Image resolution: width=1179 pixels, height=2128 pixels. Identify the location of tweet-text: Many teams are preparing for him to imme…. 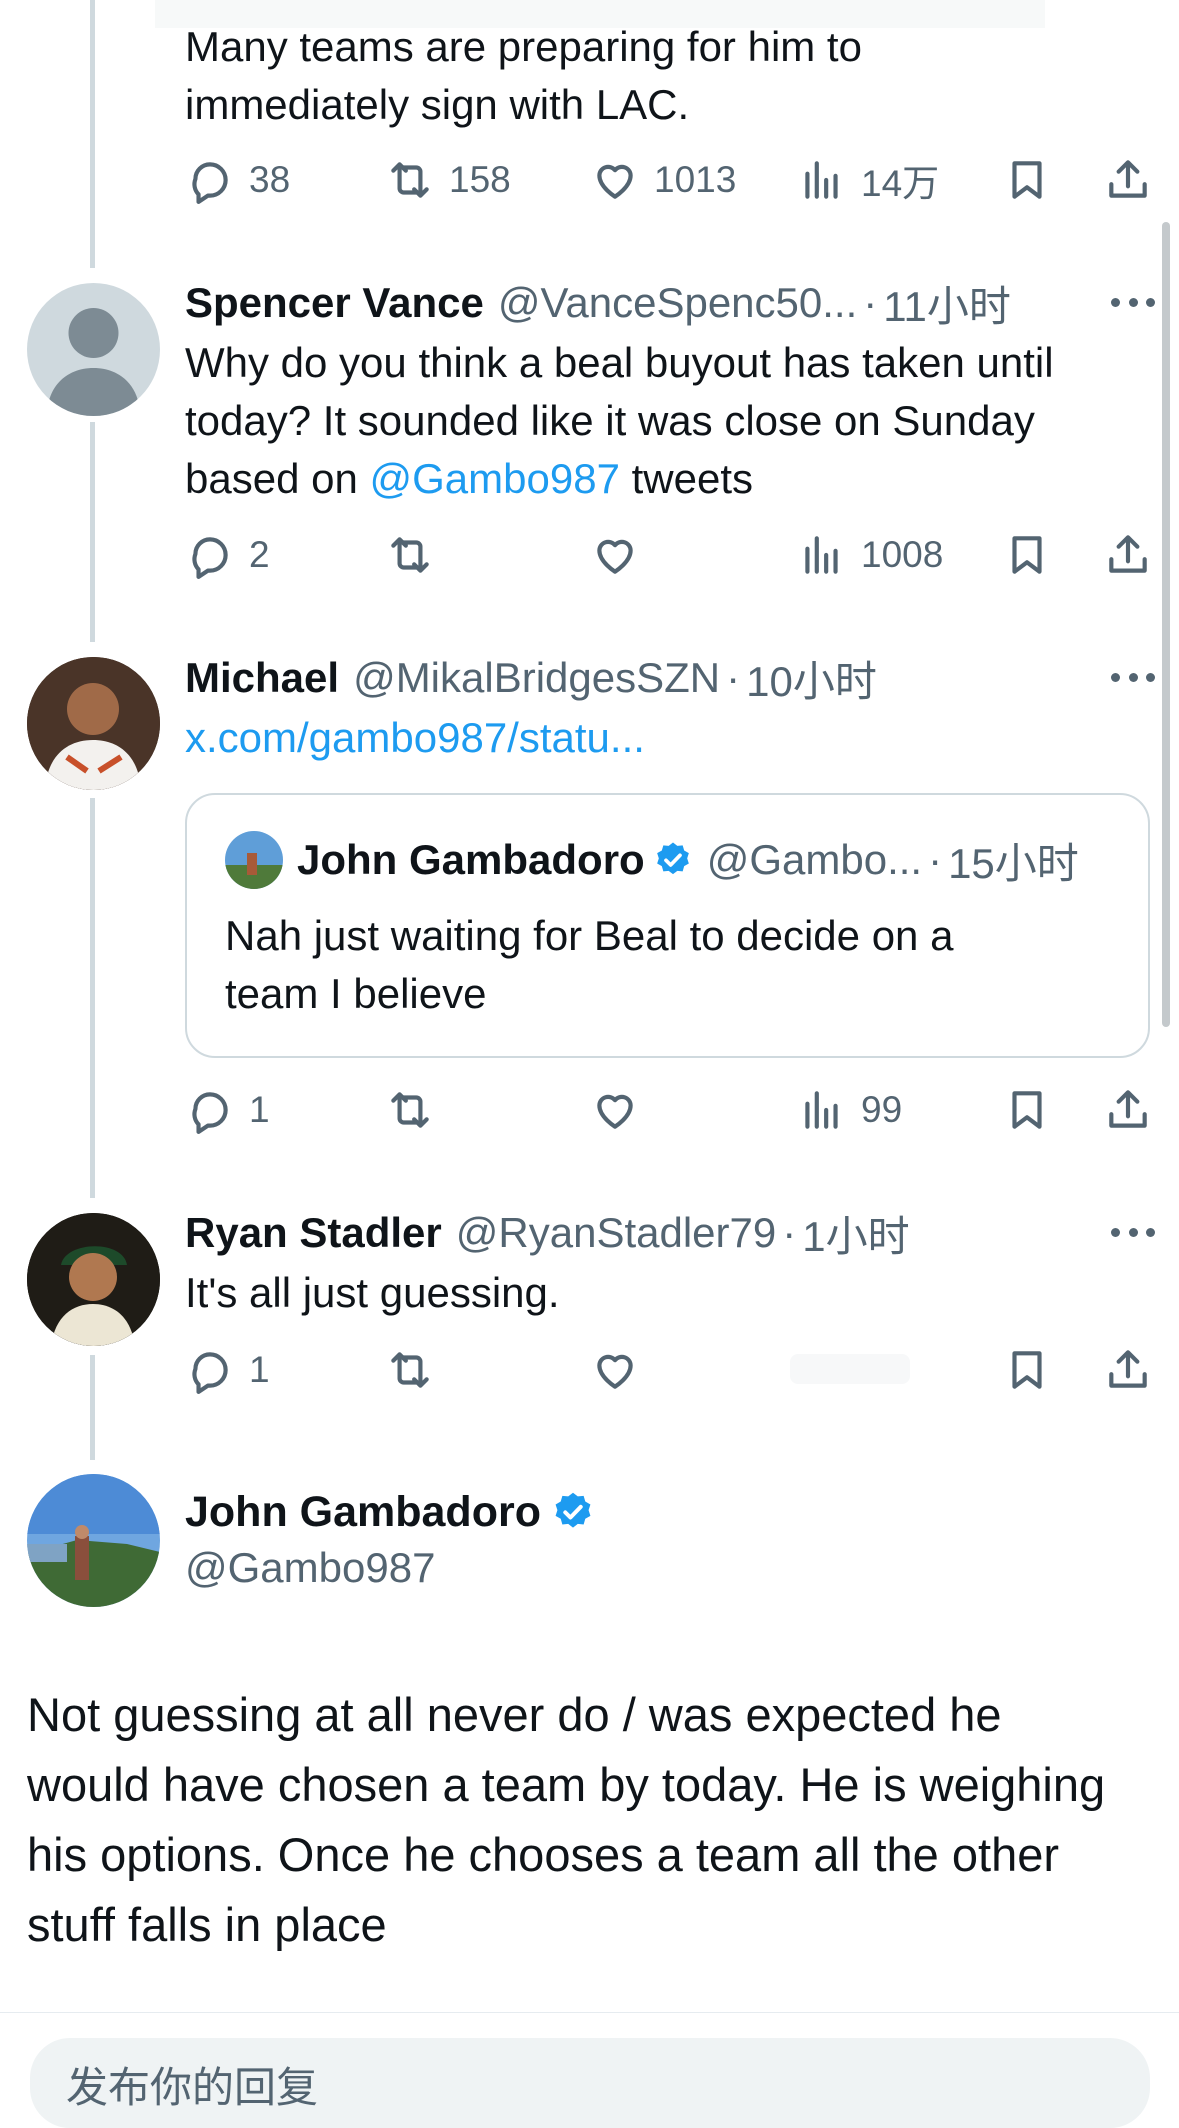
(523, 75).